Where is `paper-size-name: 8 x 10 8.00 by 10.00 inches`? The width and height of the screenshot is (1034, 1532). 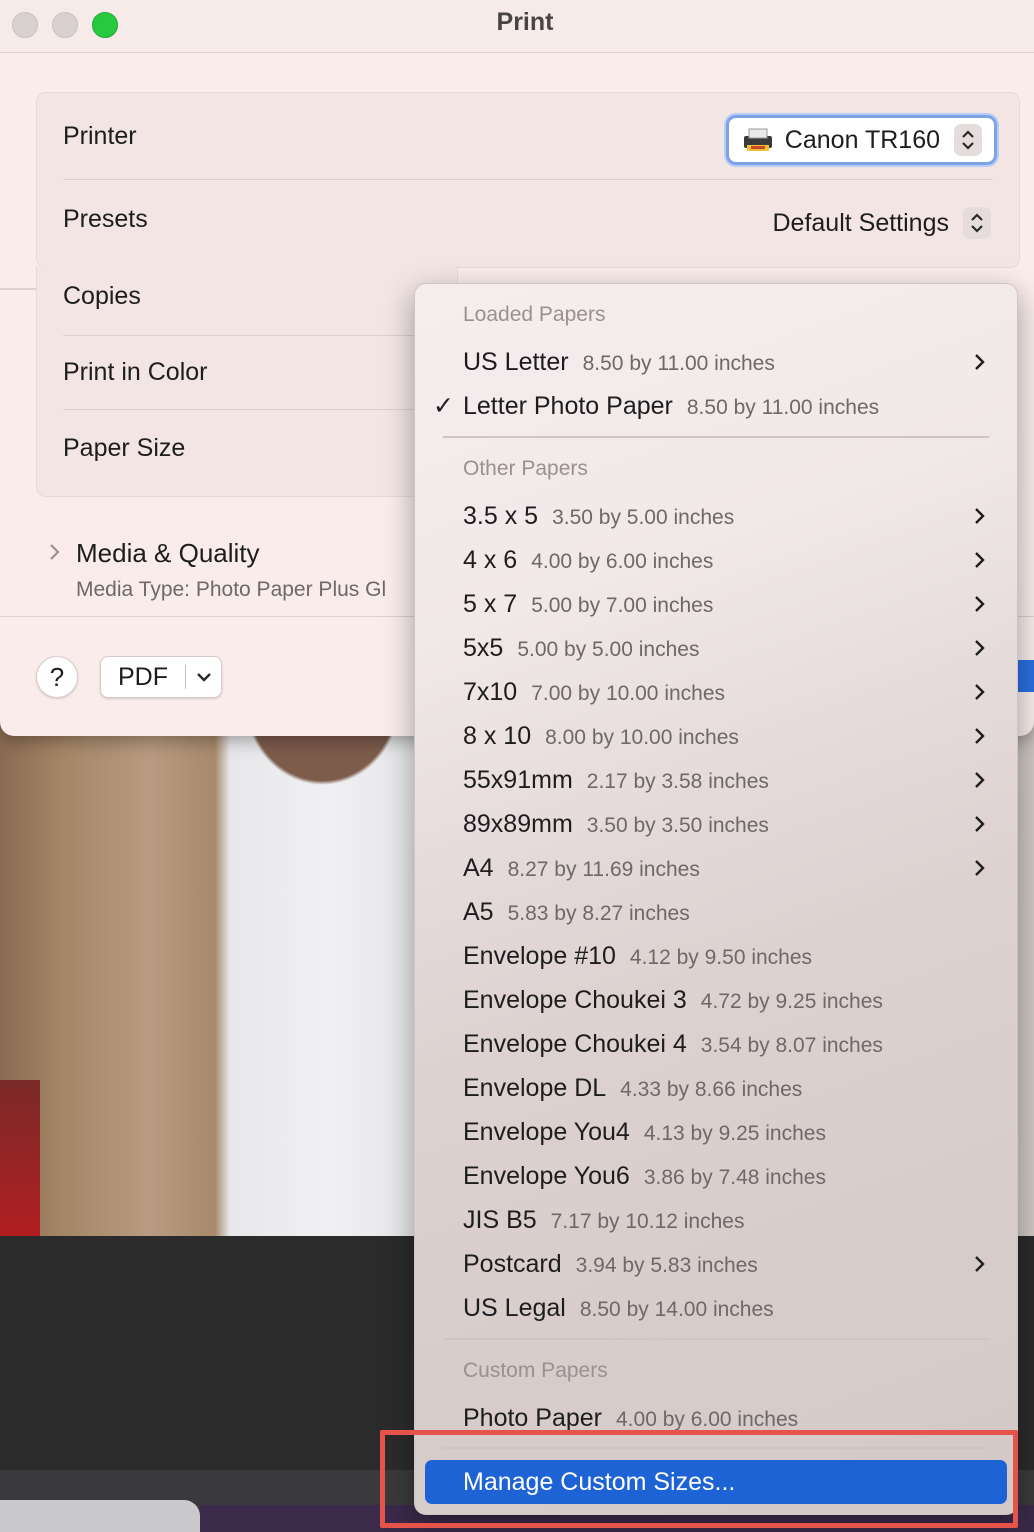
paper-size-name: 8 x 10 8.00 by 10.00 inches is located at coordinates (601, 736).